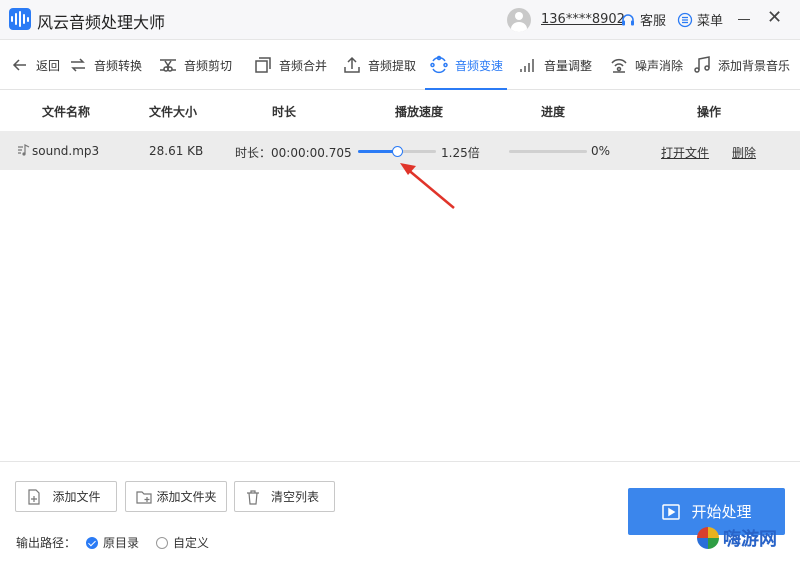 The image size is (800, 562). Describe the element at coordinates (176, 151) in the screenshot. I see `file-size: 28.61 KB` at that location.